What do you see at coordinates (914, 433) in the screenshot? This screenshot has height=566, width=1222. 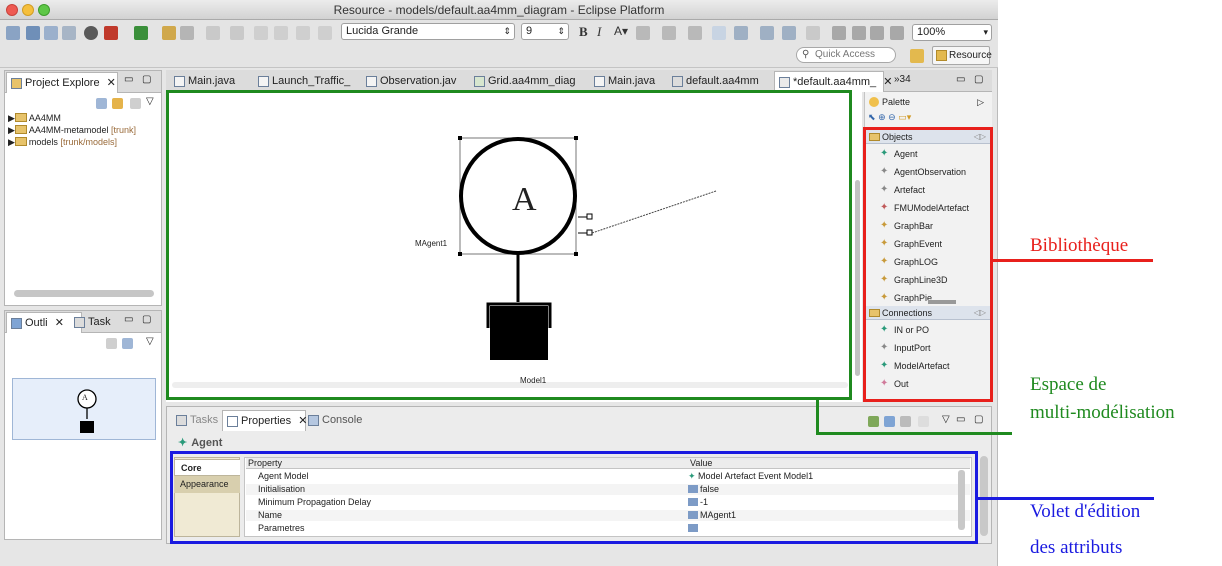 I see `modeling-space-connector-horizontal` at bounding box center [914, 433].